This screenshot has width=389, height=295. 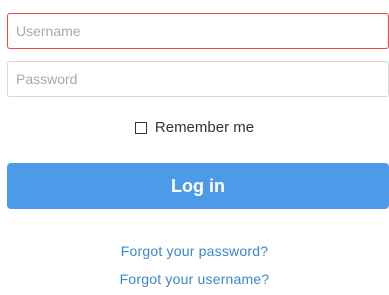 What do you see at coordinates (194, 251) in the screenshot?
I see `forgot-password-link: Forgot your password?` at bounding box center [194, 251].